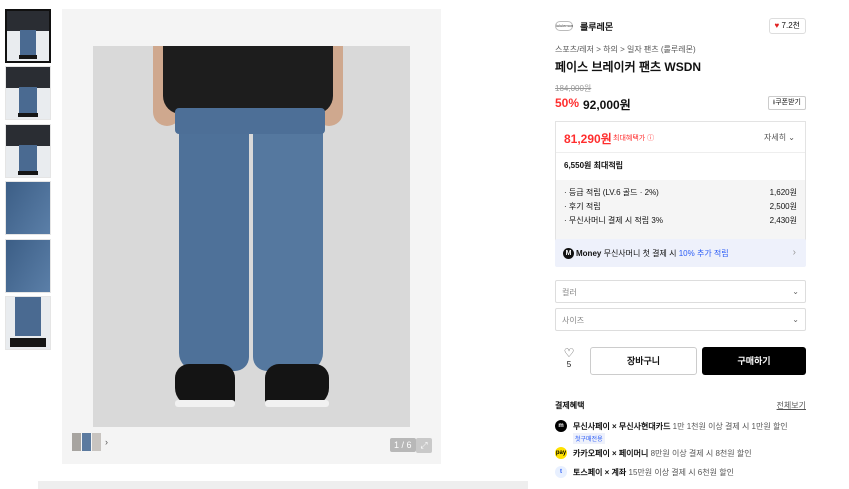  What do you see at coordinates (680, 319) in the screenshot?
I see `size-select: 사이즈 ⌄` at bounding box center [680, 319].